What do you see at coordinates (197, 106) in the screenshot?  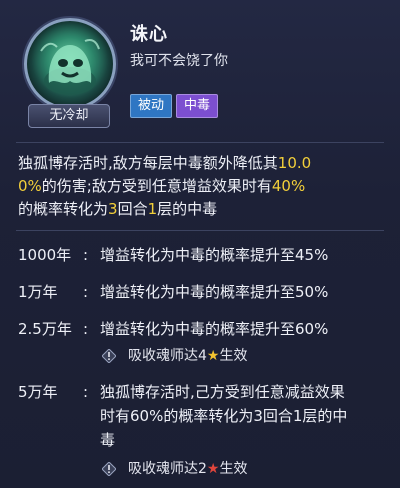 I see `tag-poison: 中毒` at bounding box center [197, 106].